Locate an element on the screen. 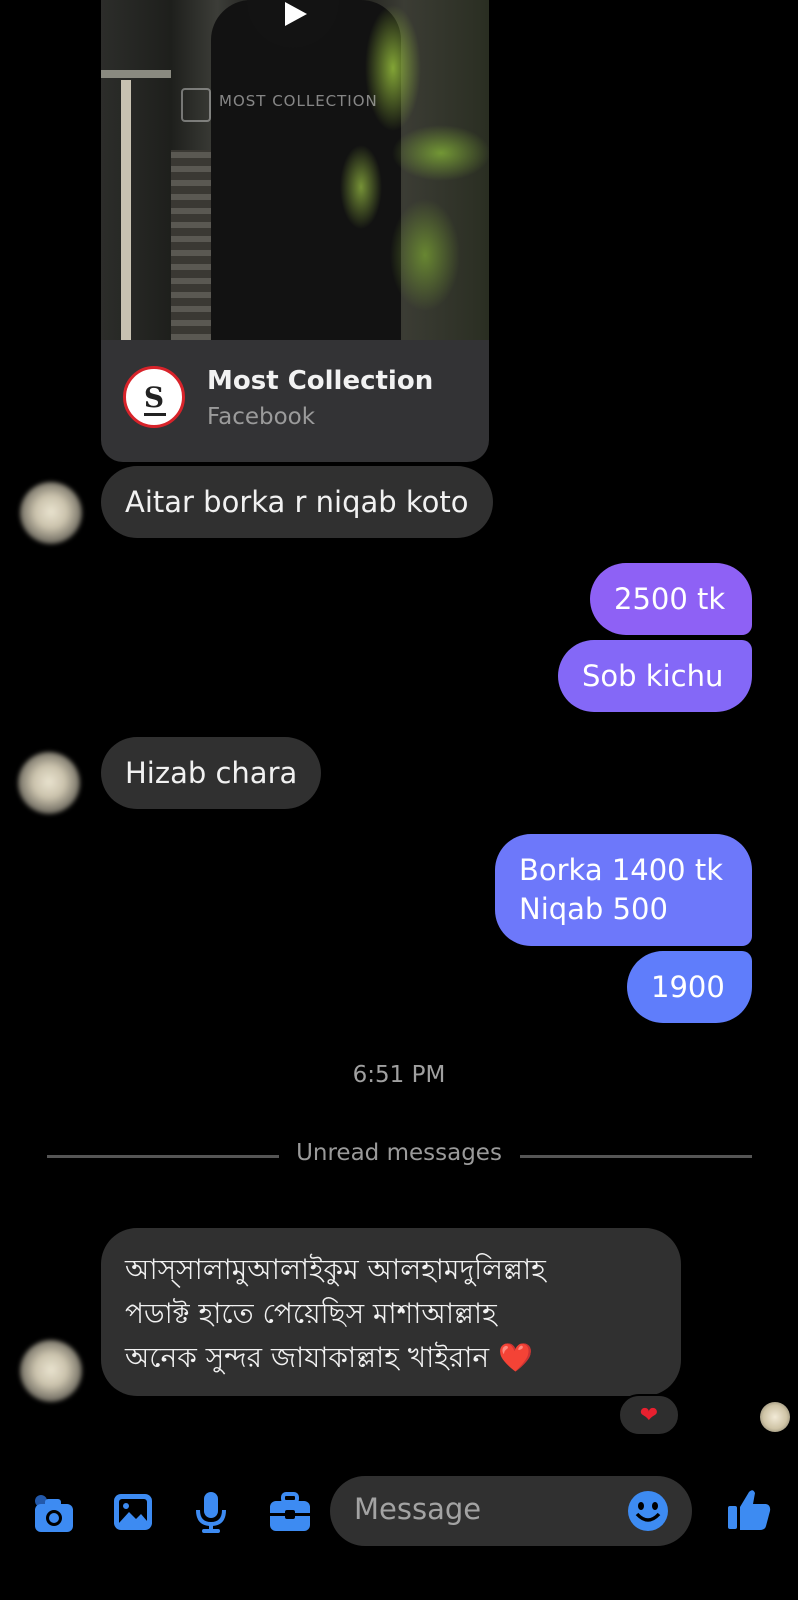 This screenshot has width=798, height=1600. shared-post-card: MOST COLLECTION Most Collection Facebook is located at coordinates (295, 231).